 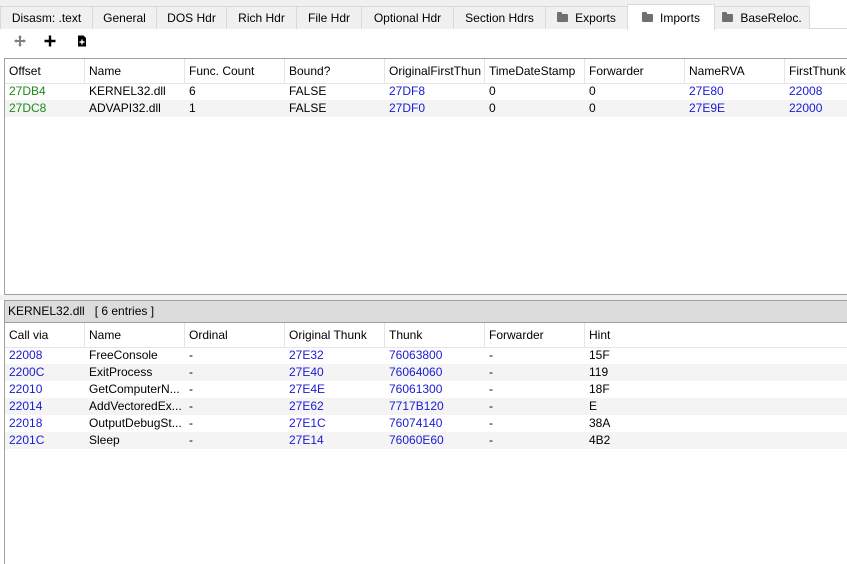 I want to click on tab-label: Rich Hdr, so click(x=261, y=18).